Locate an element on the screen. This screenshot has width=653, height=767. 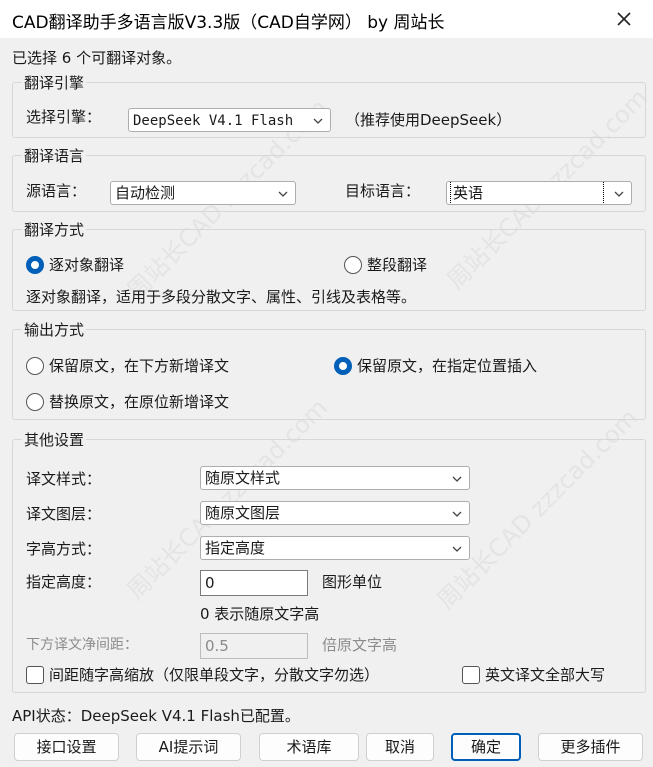
style-value: 随原文样式 is located at coordinates (243, 478).